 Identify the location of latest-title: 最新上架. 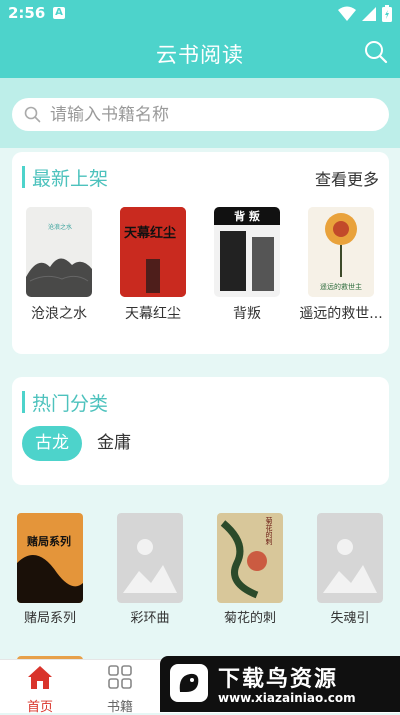
(70, 178).